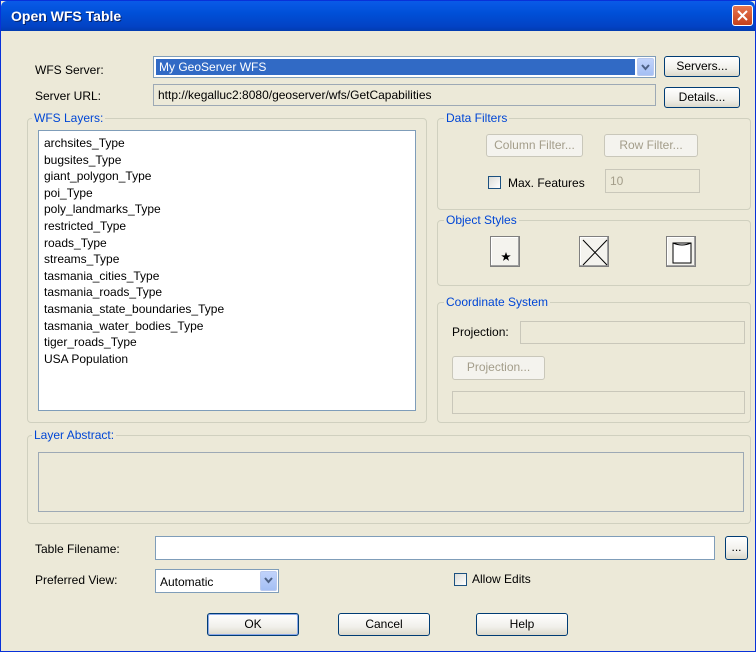 The image size is (756, 652). I want to click on preferred-view-select: Automatic, so click(217, 581).